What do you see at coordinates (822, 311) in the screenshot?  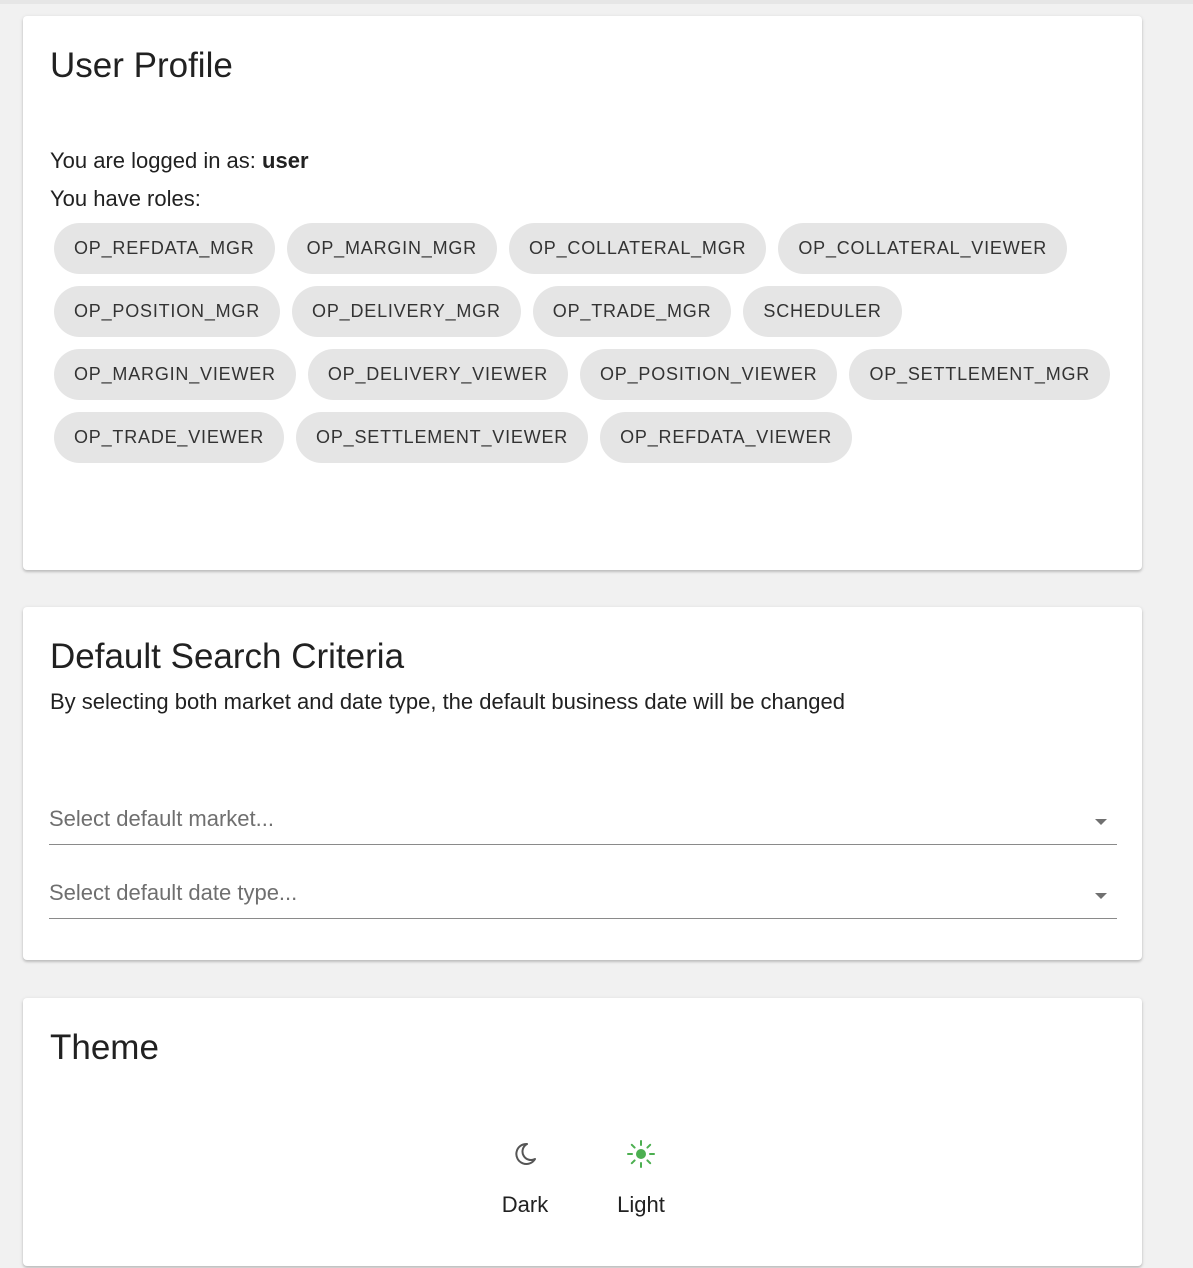 I see `role-chip: SCHEDULER` at bounding box center [822, 311].